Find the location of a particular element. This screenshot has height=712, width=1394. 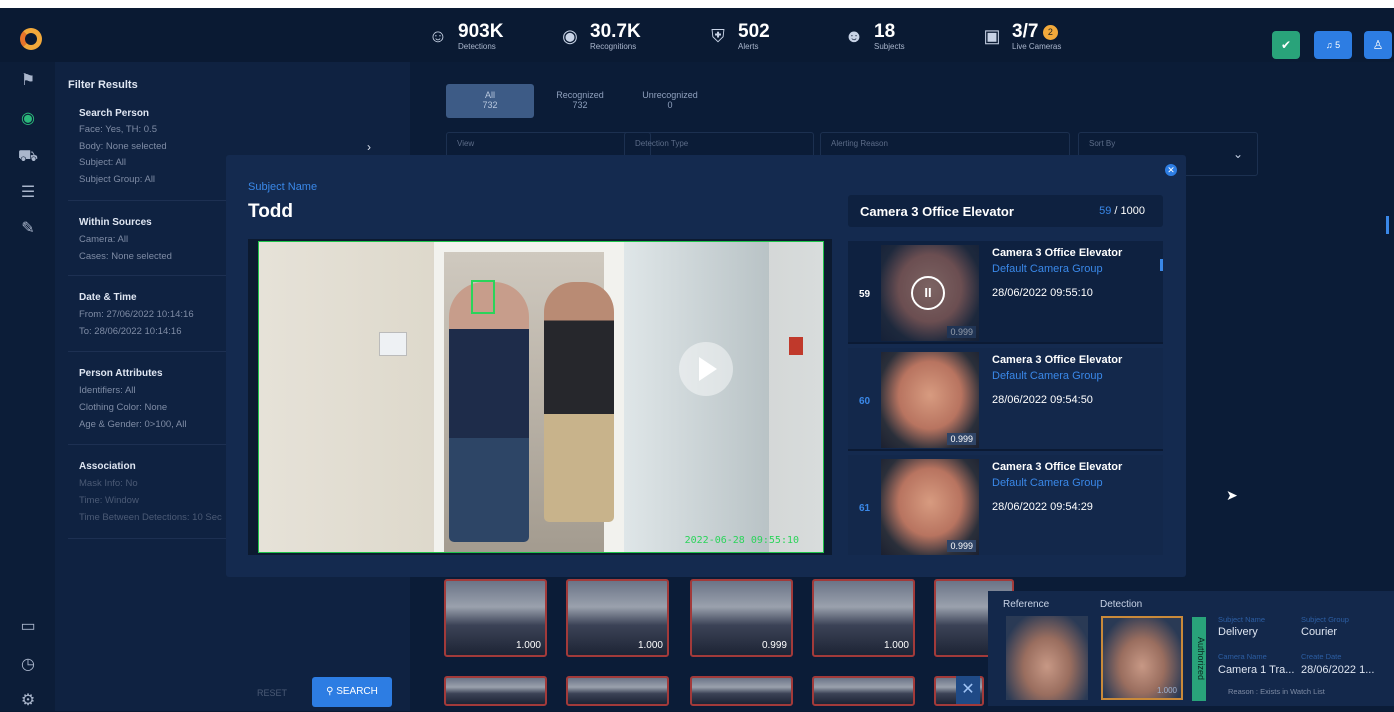

authorized-badge: Authorized is located at coordinates (1199, 659).